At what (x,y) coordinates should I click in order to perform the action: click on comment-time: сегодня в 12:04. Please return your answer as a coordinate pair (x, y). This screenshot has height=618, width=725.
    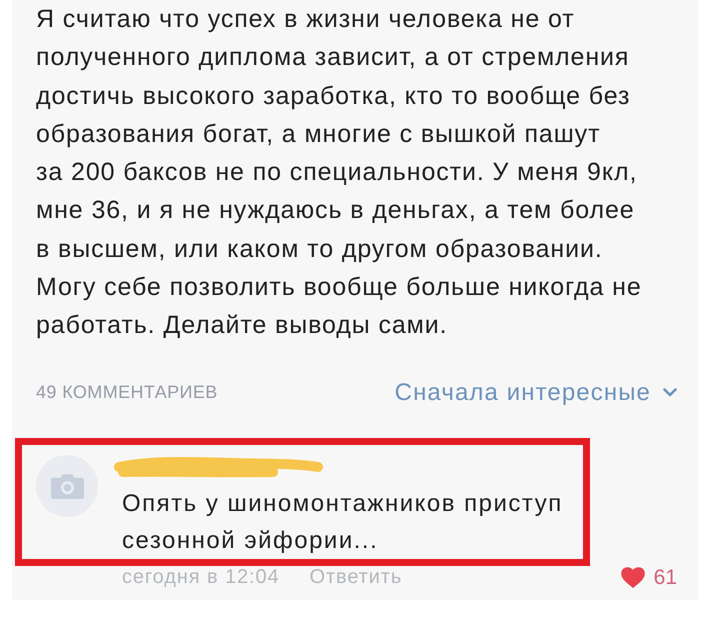
    Looking at the image, I should click on (201, 578).